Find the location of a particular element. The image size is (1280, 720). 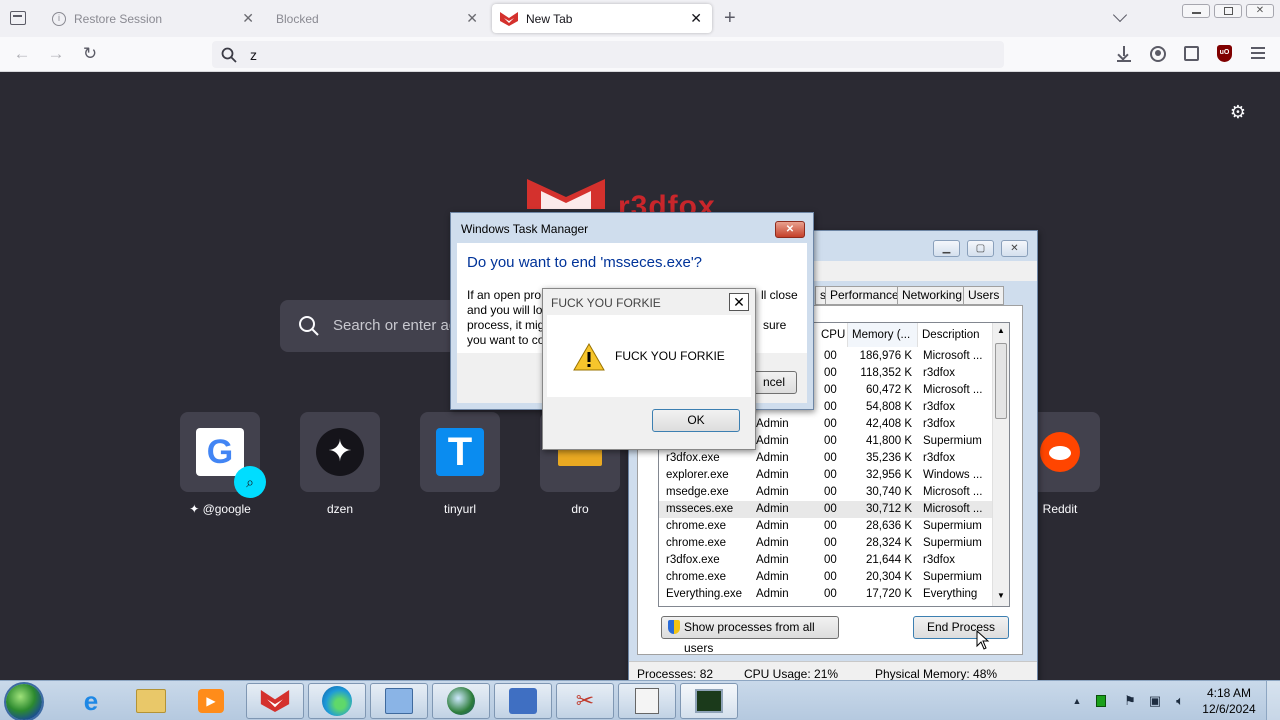

ublock-origin-icon: uO is located at coordinates (1224, 53).